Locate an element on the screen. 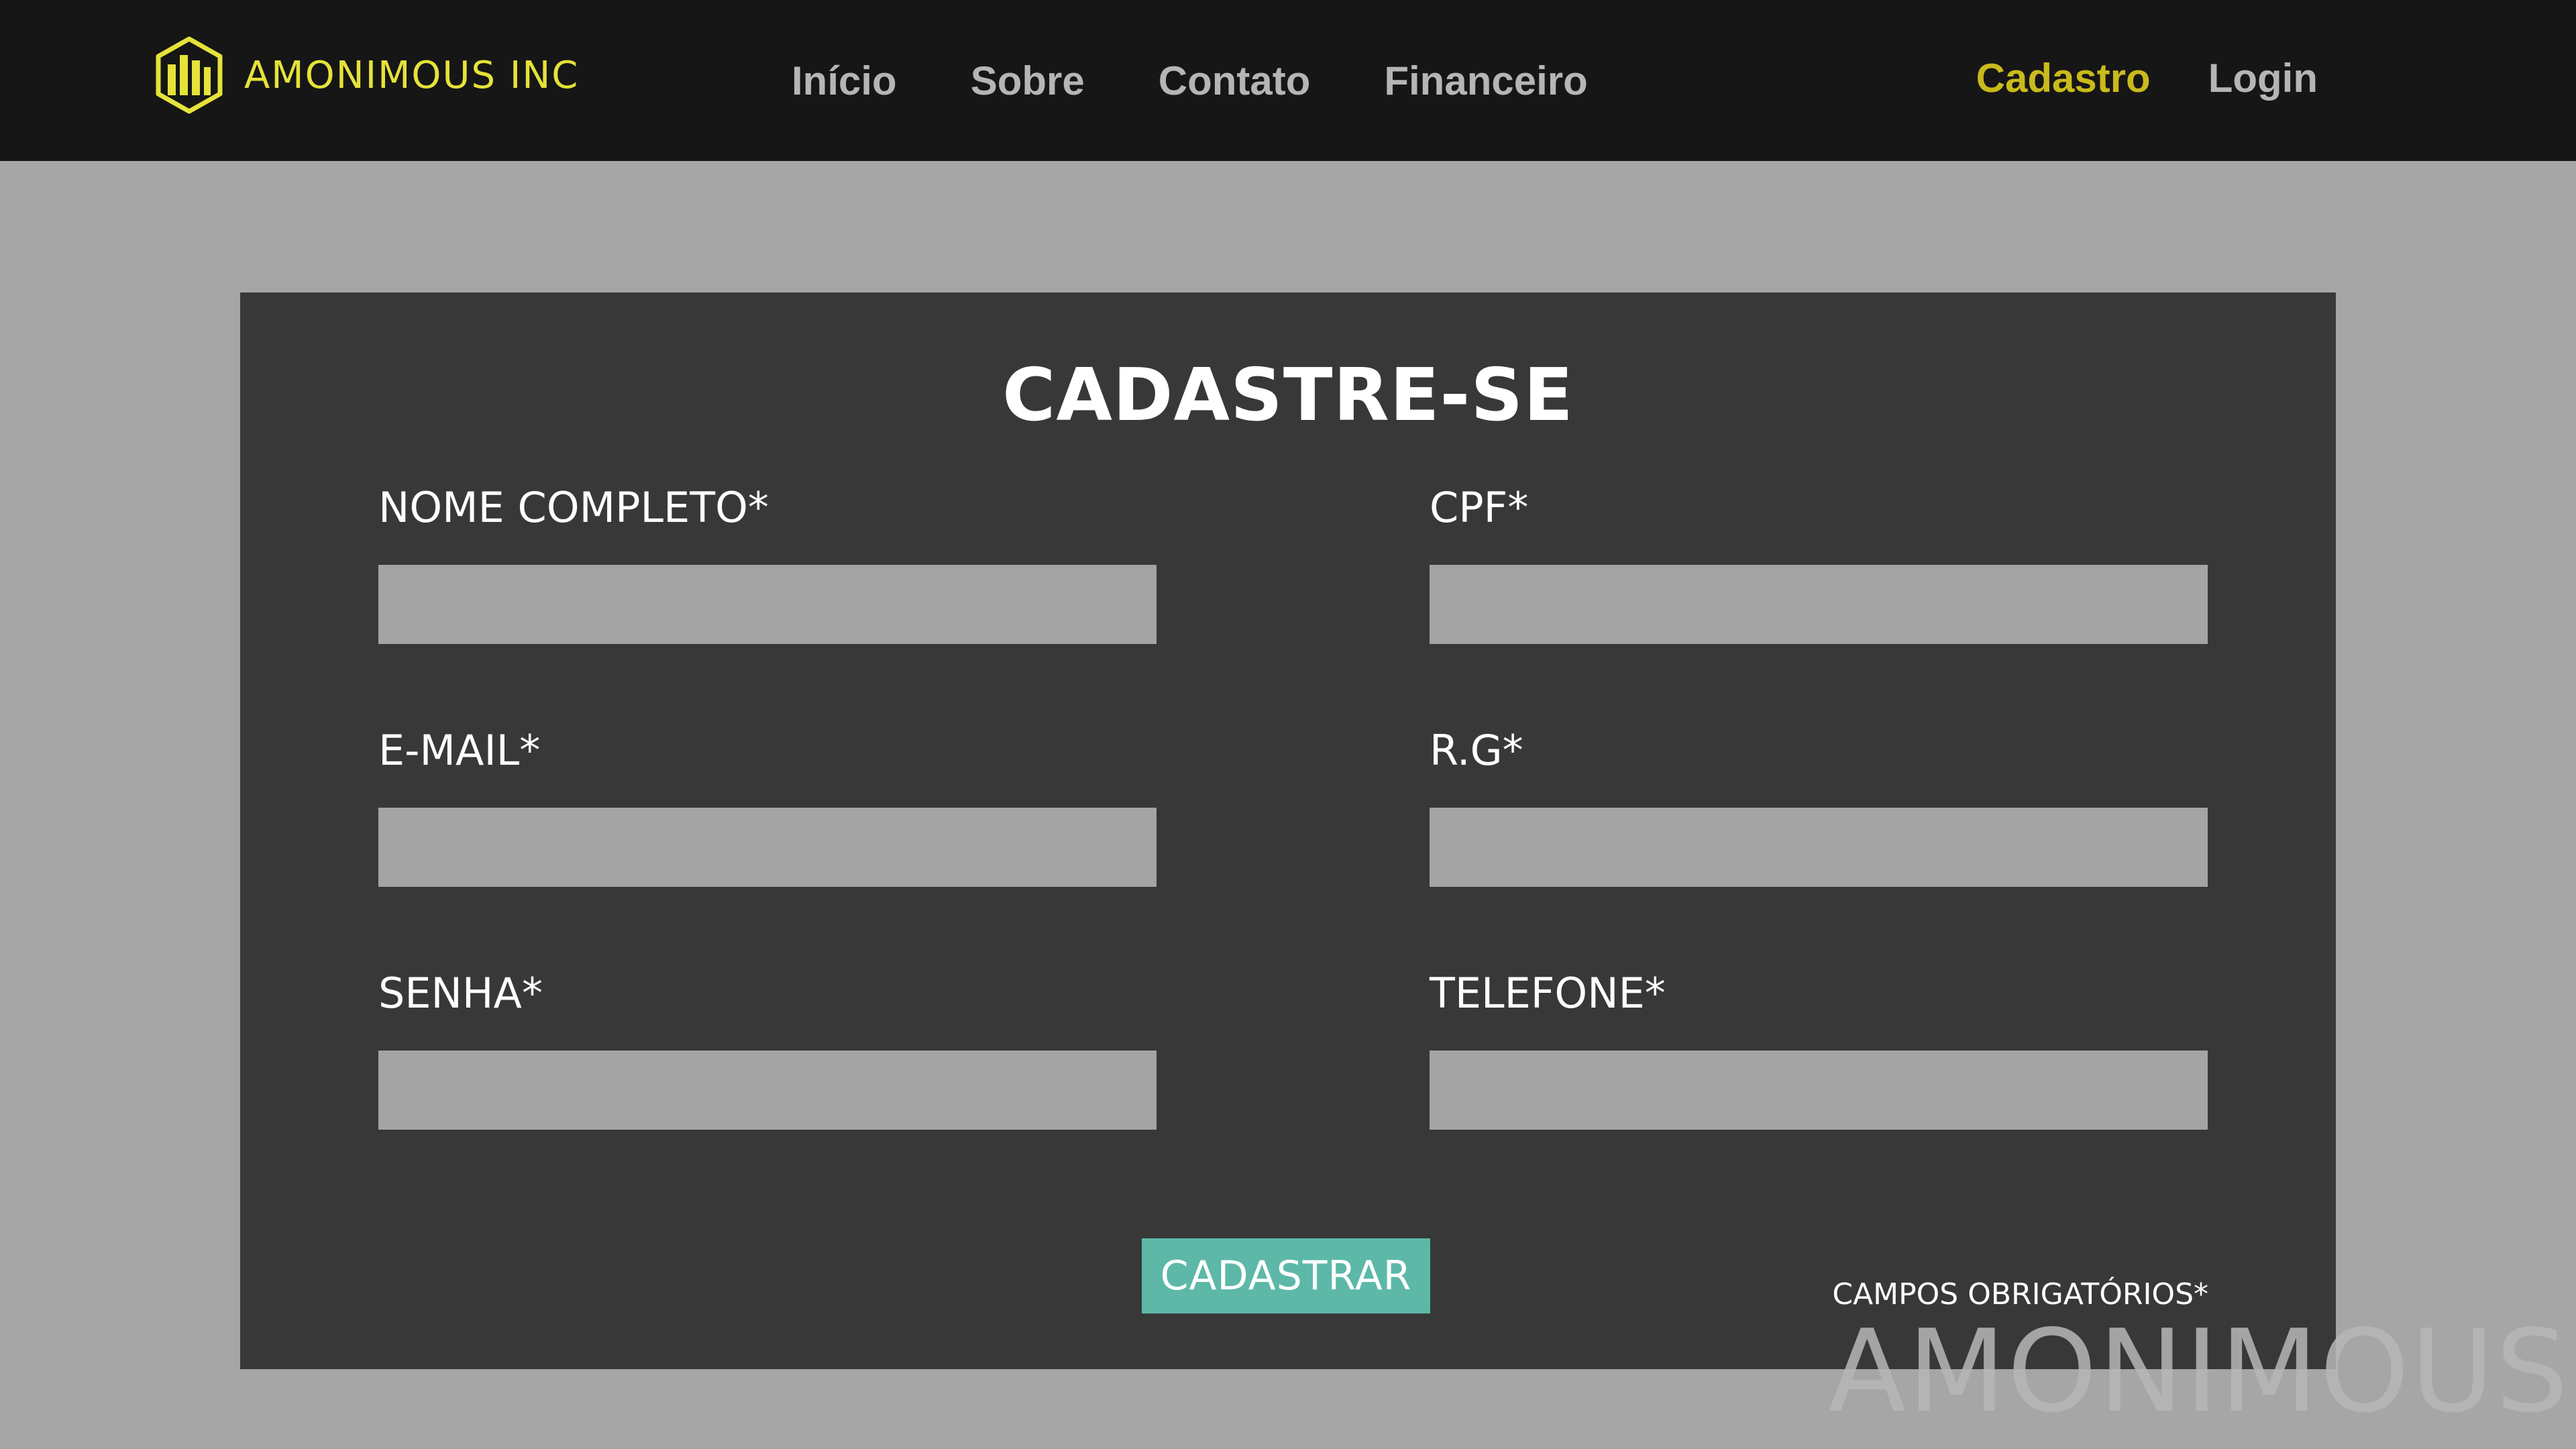 This screenshot has width=2576, height=1449. cpf-input is located at coordinates (1819, 604).